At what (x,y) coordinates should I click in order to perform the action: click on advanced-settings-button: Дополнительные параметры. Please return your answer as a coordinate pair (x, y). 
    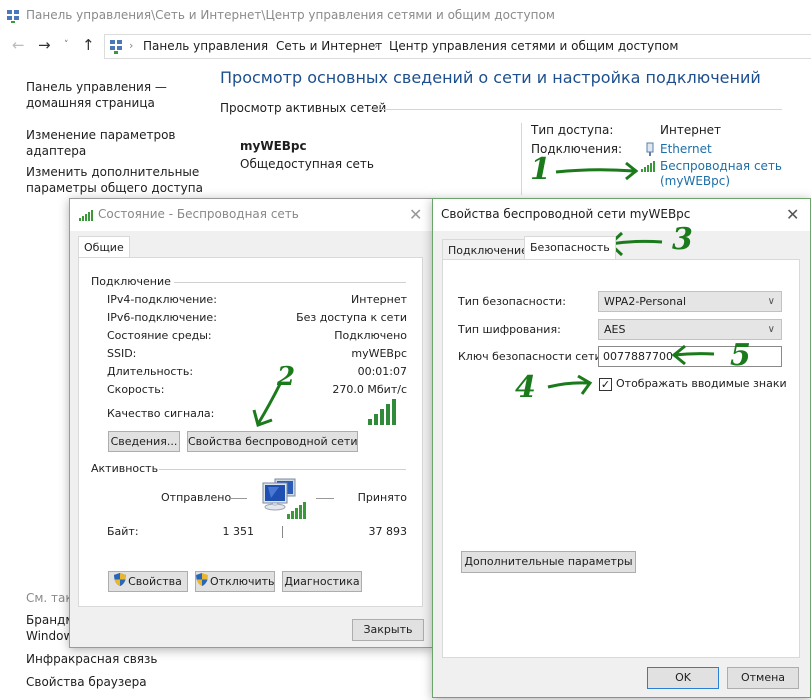
    Looking at the image, I should click on (548, 562).